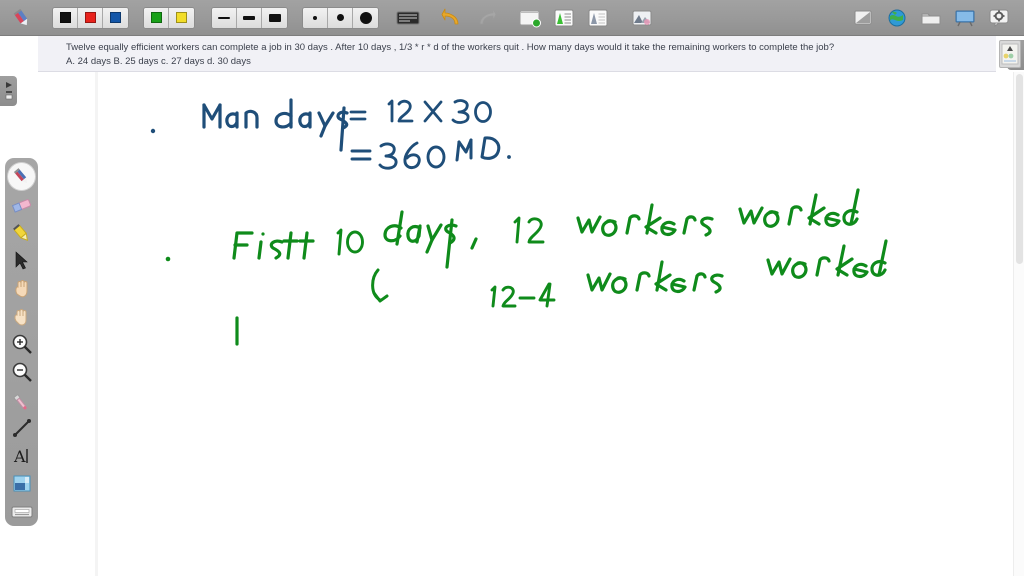 The image size is (1024, 576). I want to click on line-width-thick-button, so click(274, 17).